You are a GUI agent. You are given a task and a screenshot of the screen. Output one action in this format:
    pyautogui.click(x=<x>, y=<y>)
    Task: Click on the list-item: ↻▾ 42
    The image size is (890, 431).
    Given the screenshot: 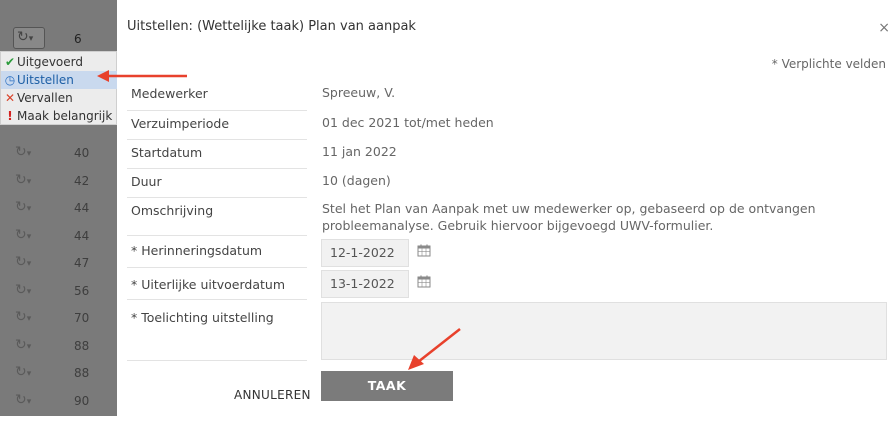 What is the action you would take?
    pyautogui.click(x=58, y=181)
    